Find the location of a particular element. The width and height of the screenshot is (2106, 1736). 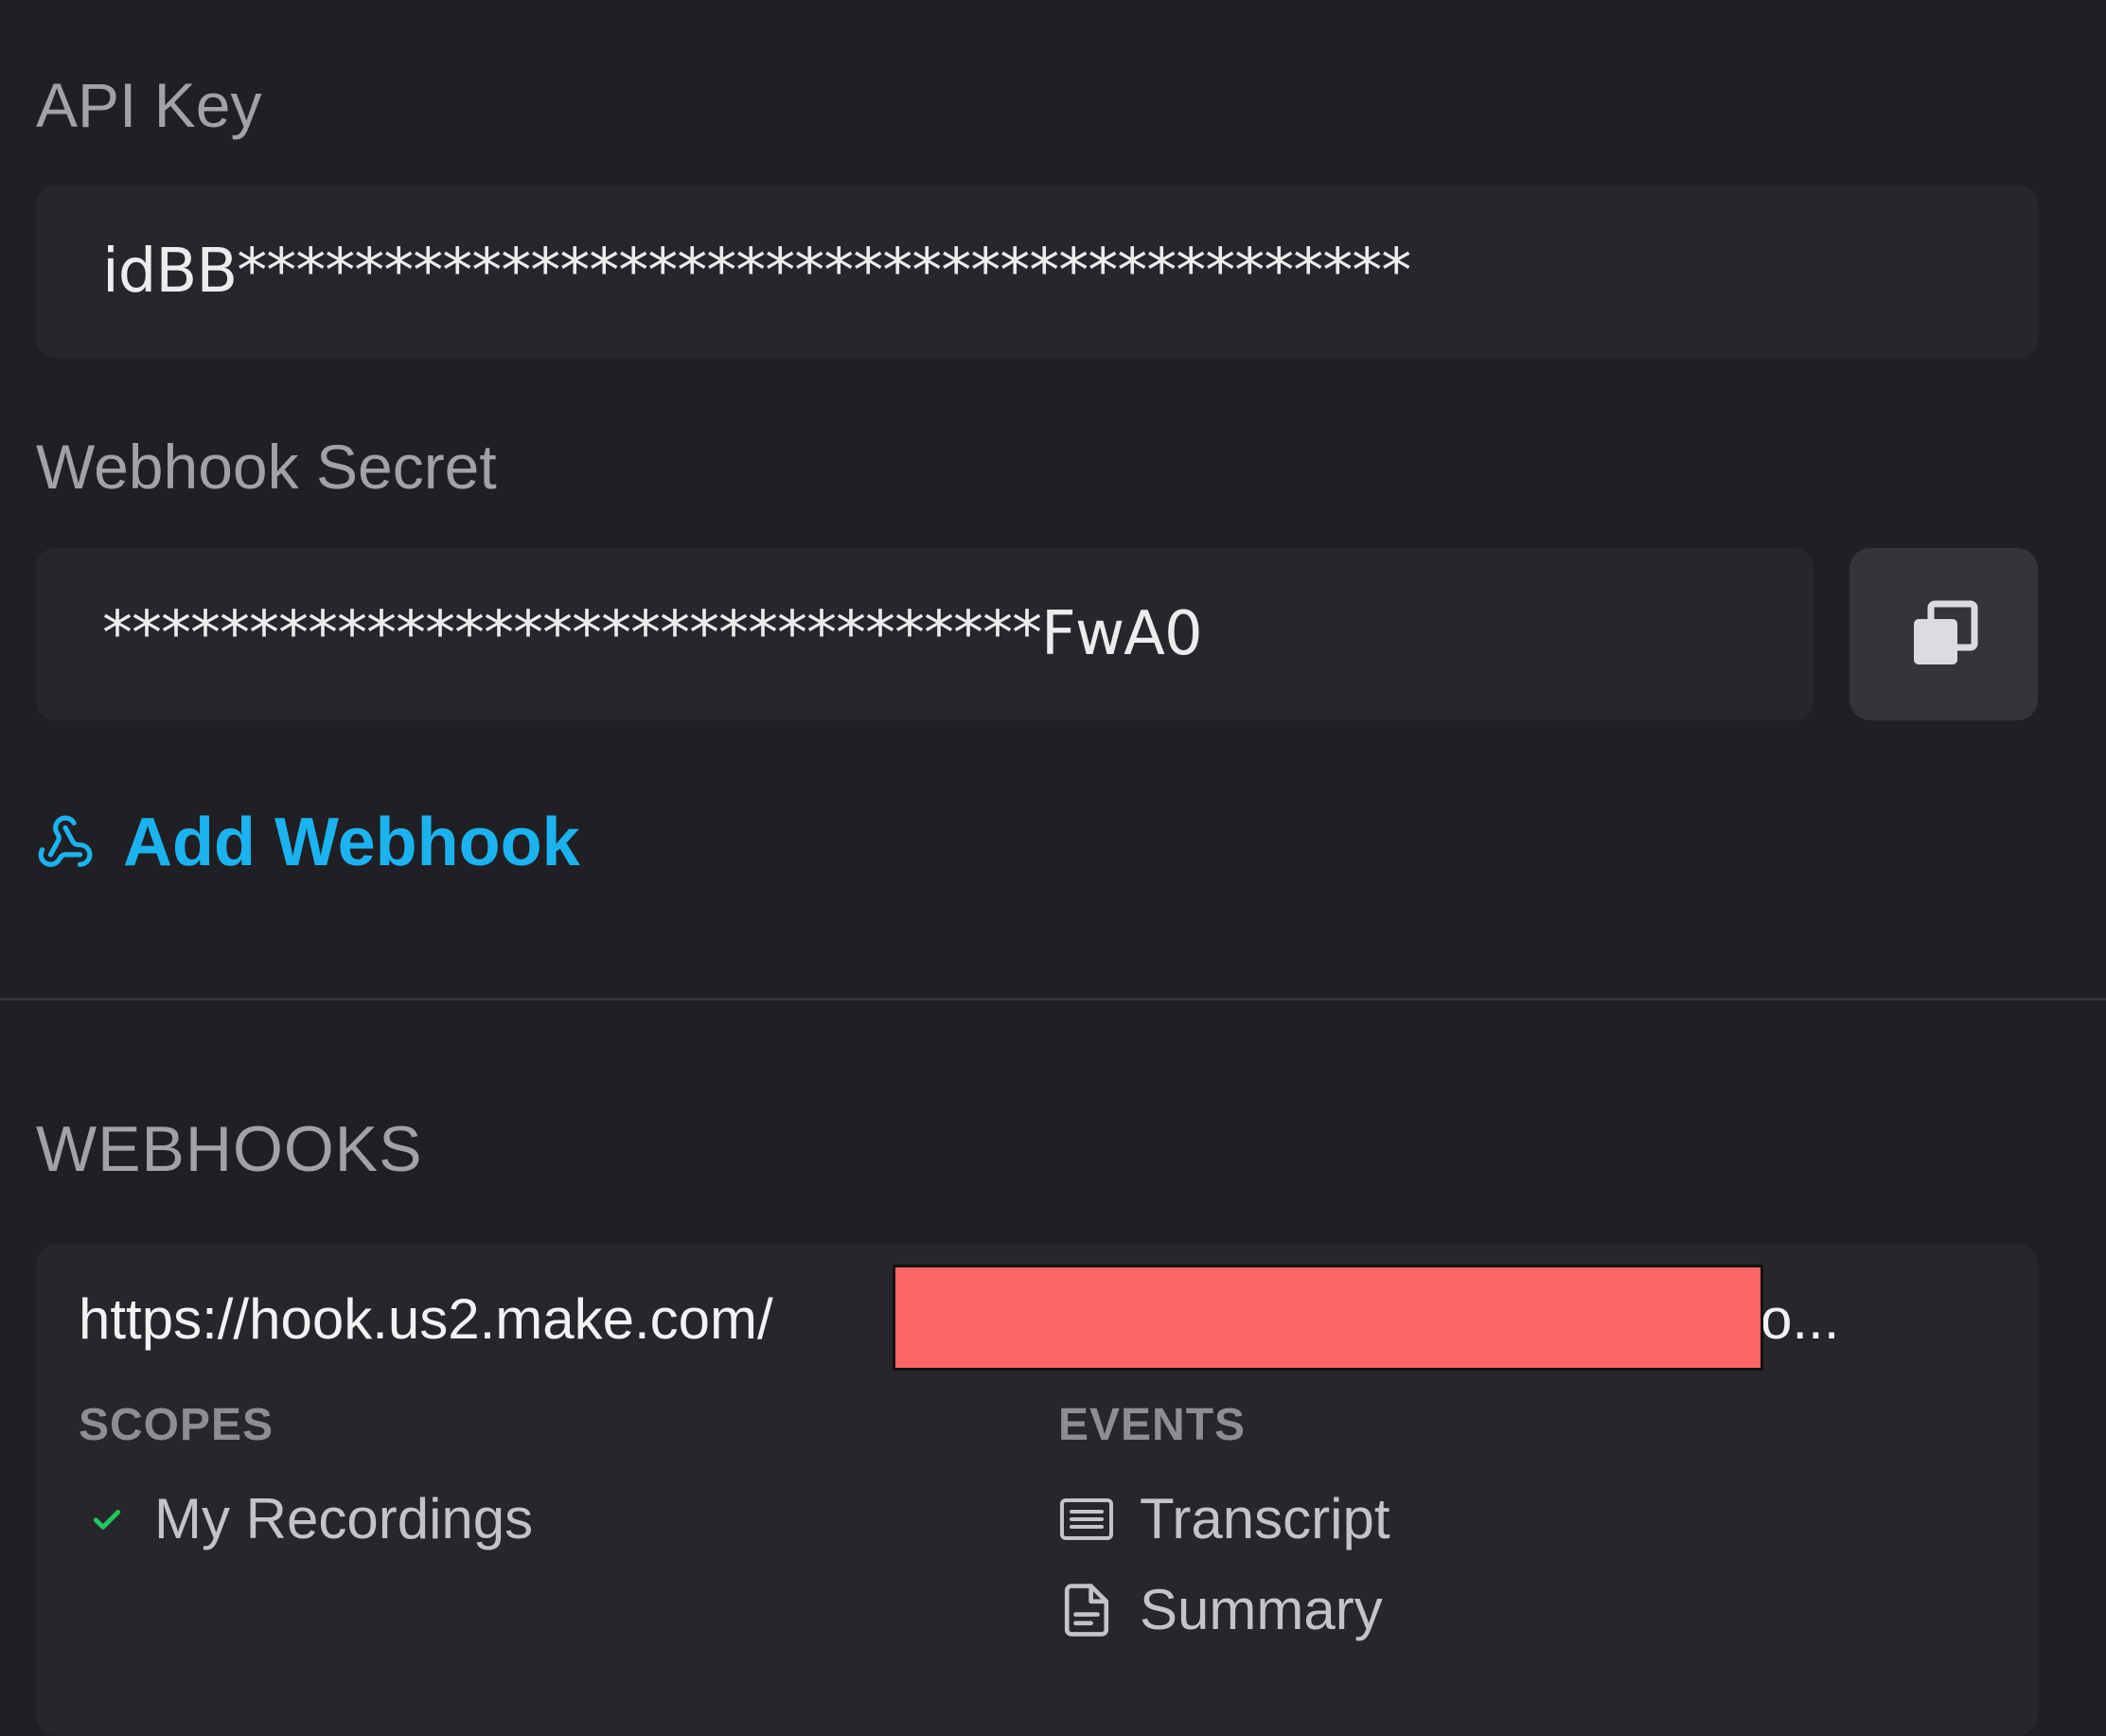

event-item: Transcript is located at coordinates (1224, 1519).